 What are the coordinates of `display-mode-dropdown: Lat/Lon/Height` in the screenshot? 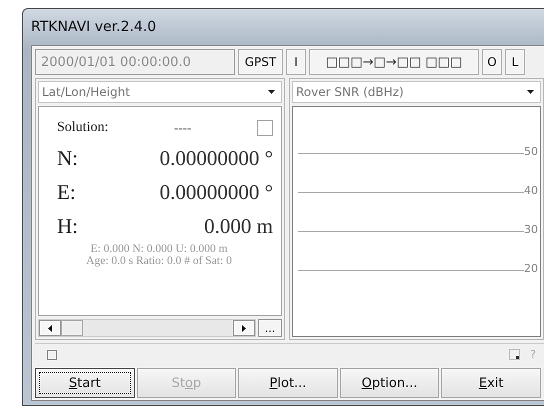 It's located at (160, 92).